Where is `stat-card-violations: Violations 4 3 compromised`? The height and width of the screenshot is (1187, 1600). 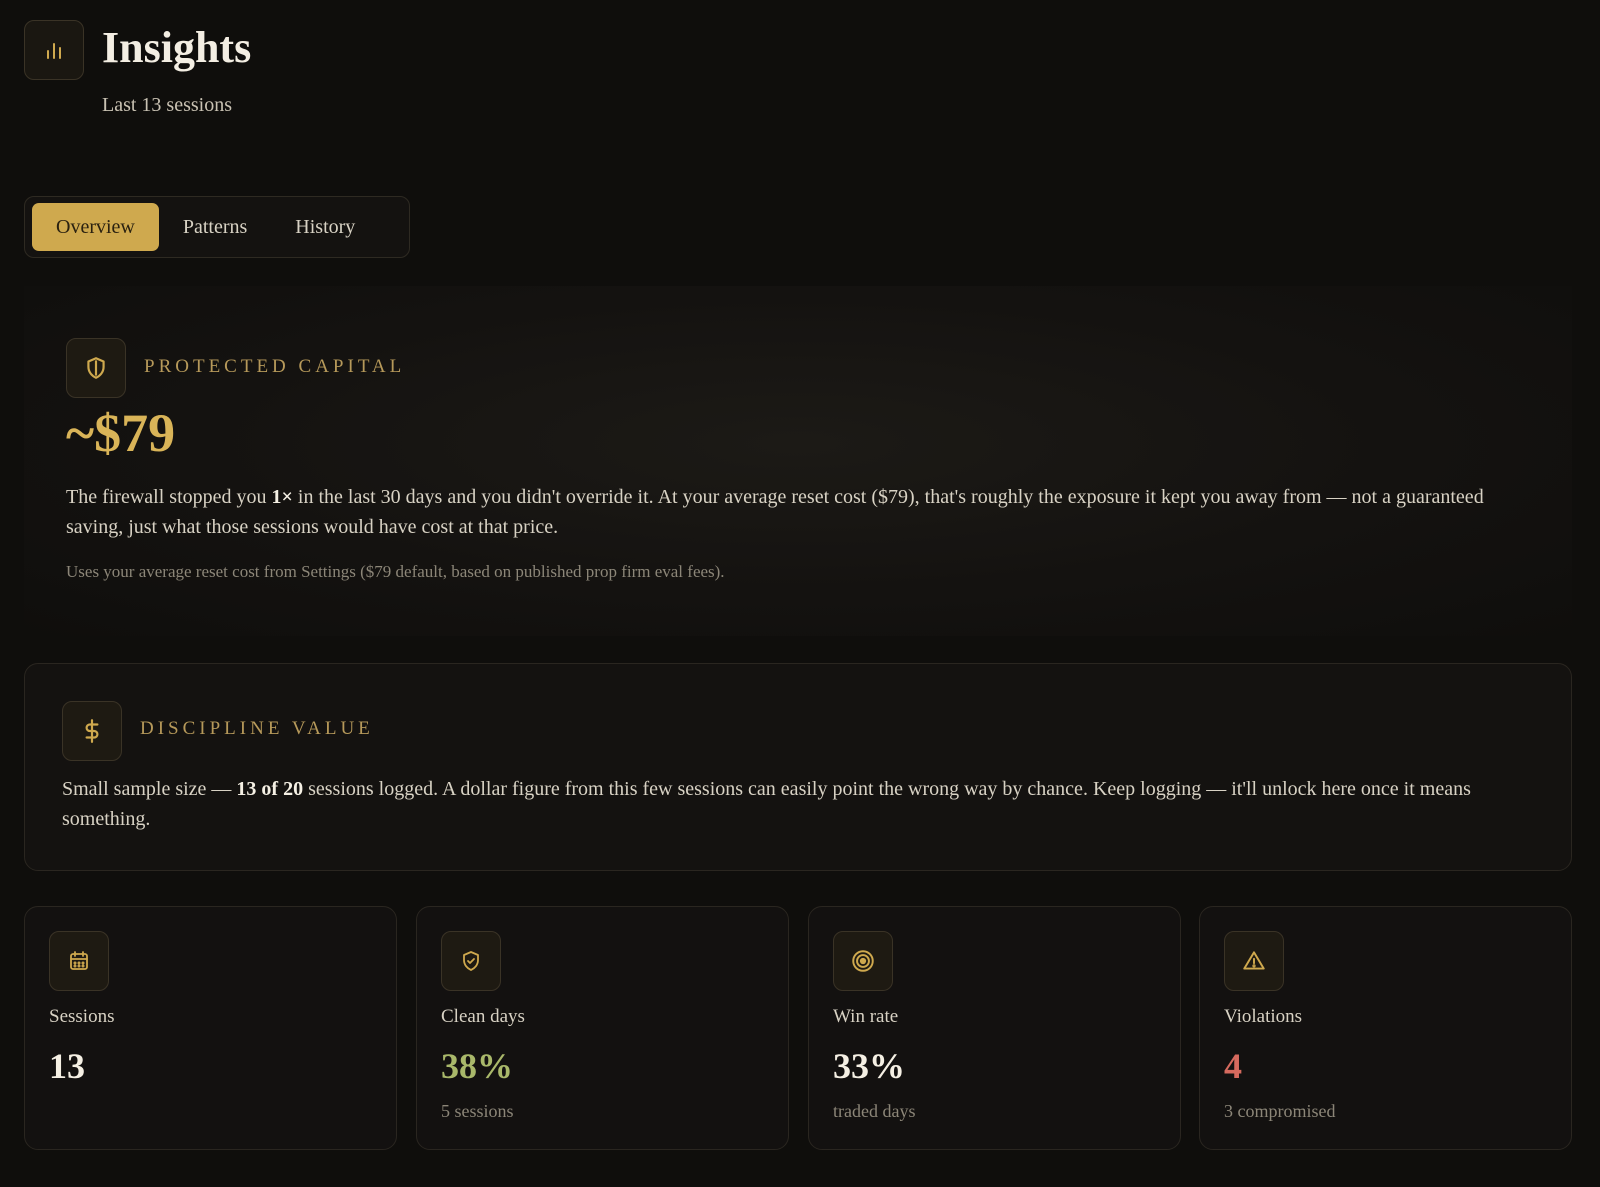 stat-card-violations: Violations 4 3 compromised is located at coordinates (1385, 1028).